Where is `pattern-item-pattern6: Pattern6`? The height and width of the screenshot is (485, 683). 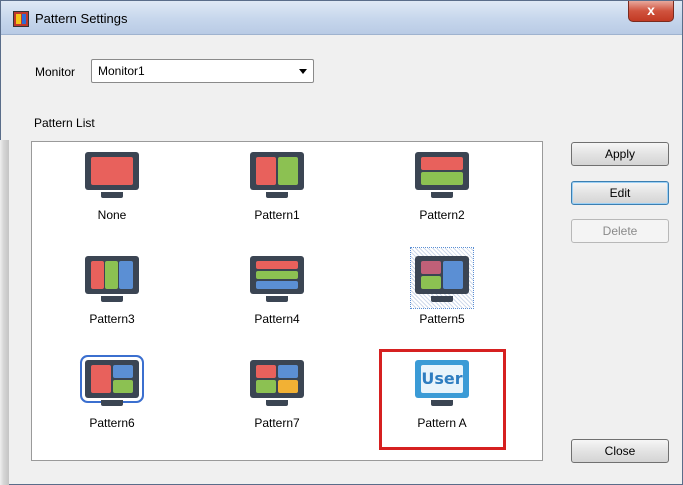
pattern-item-pattern6: Pattern6 is located at coordinates (112, 397).